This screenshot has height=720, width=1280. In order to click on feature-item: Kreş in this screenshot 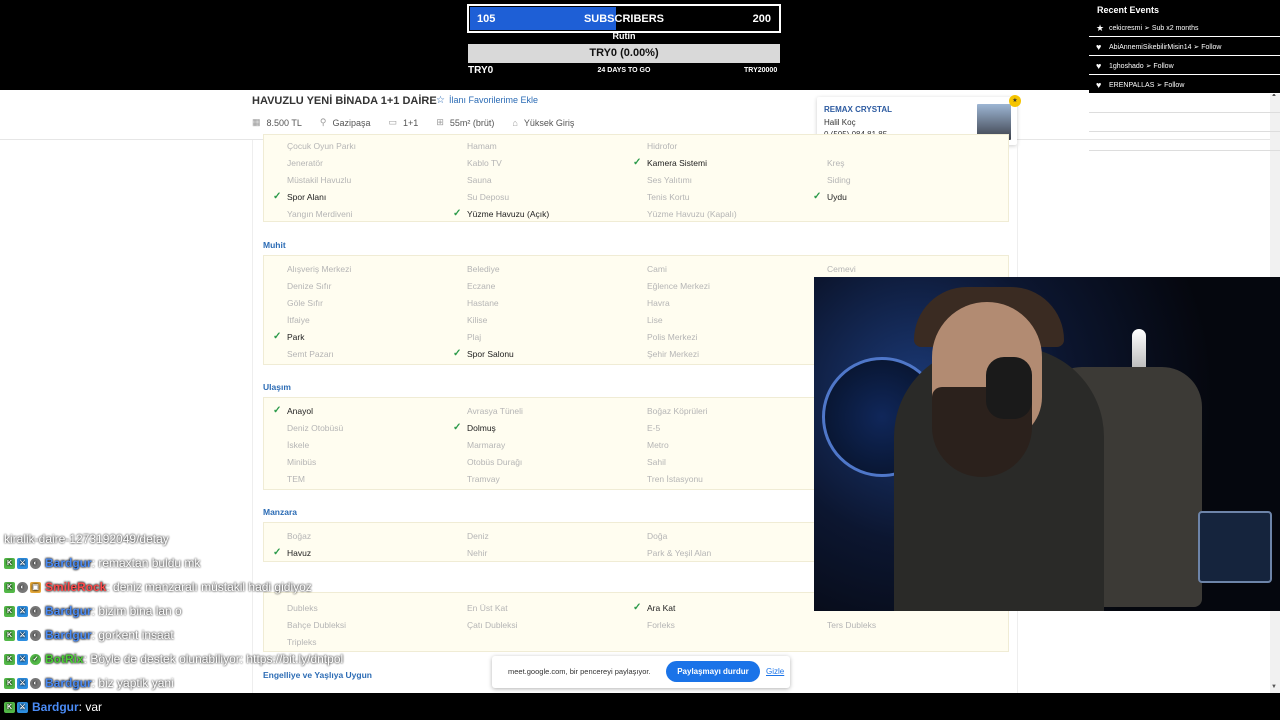, I will do `click(836, 163)`.